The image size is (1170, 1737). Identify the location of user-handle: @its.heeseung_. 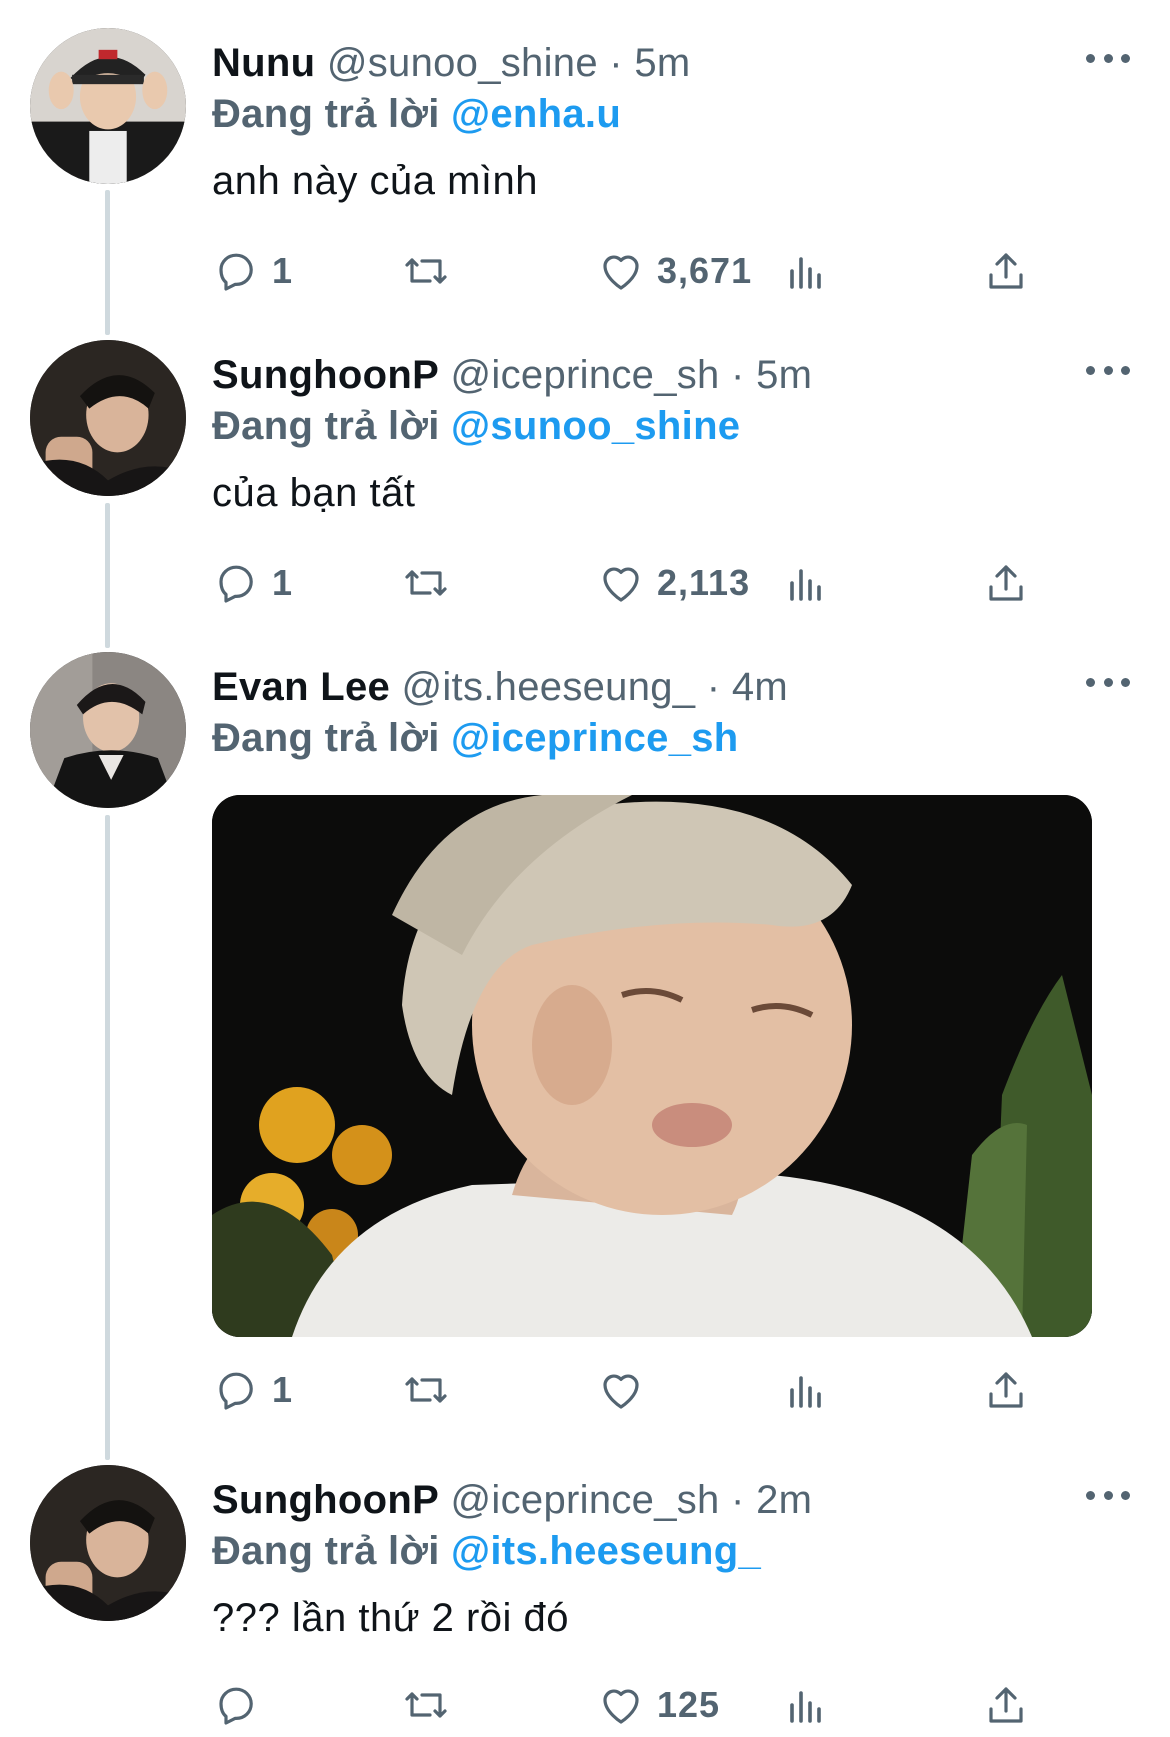
(548, 687).